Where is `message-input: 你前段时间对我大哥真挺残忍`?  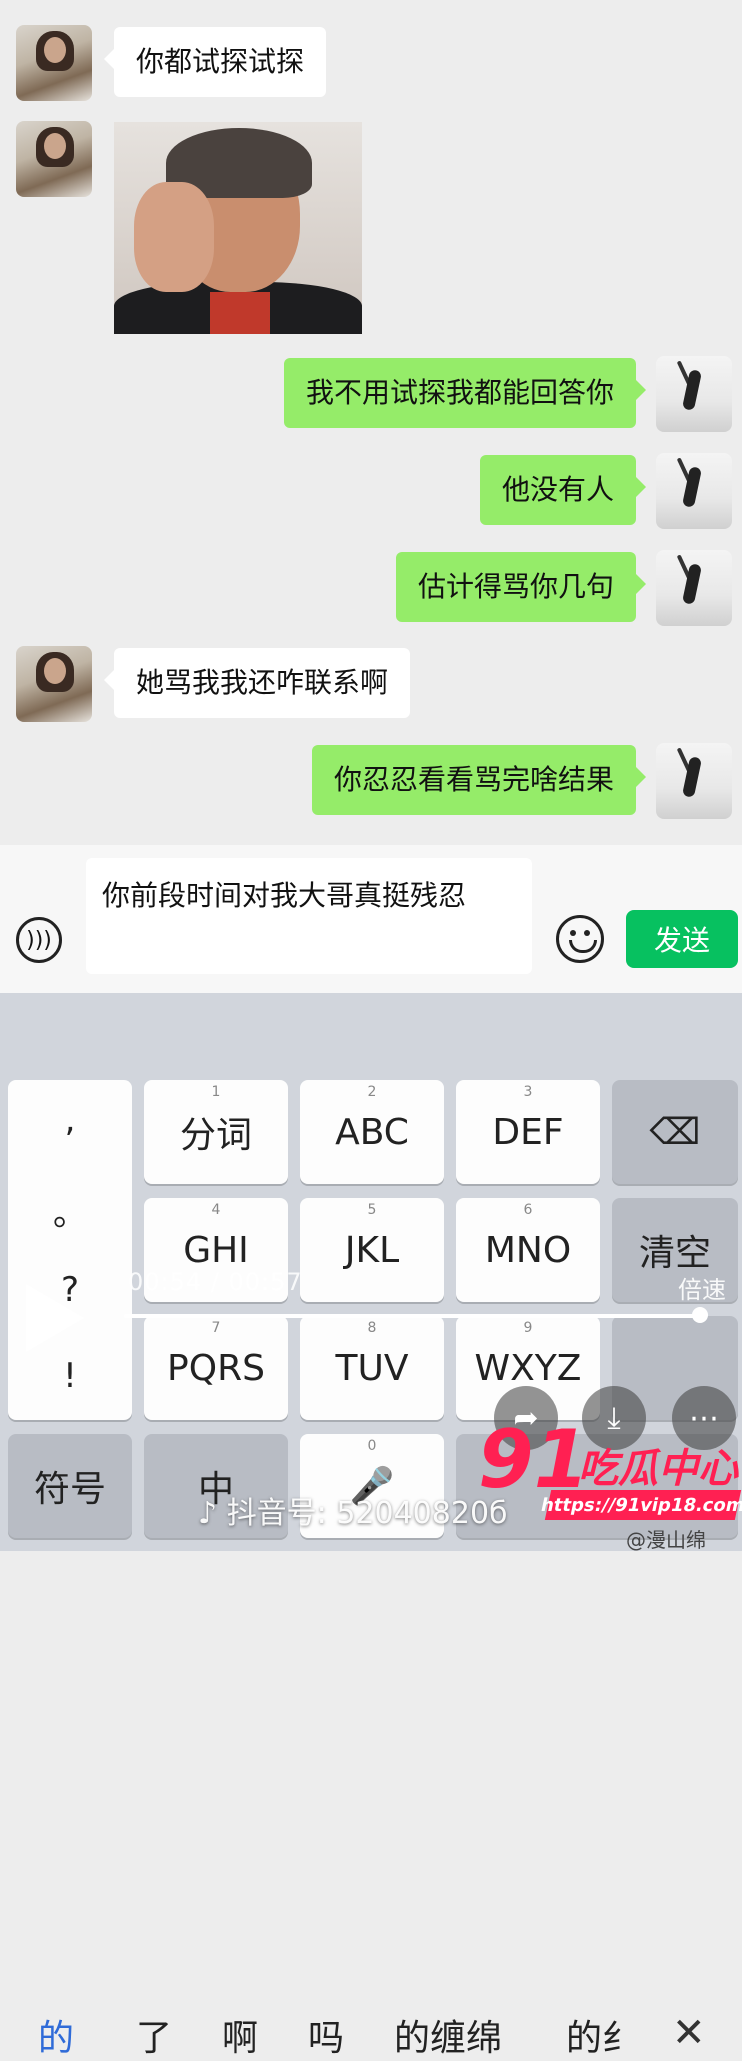 message-input: 你前段时间对我大哥真挺残忍 is located at coordinates (309, 916).